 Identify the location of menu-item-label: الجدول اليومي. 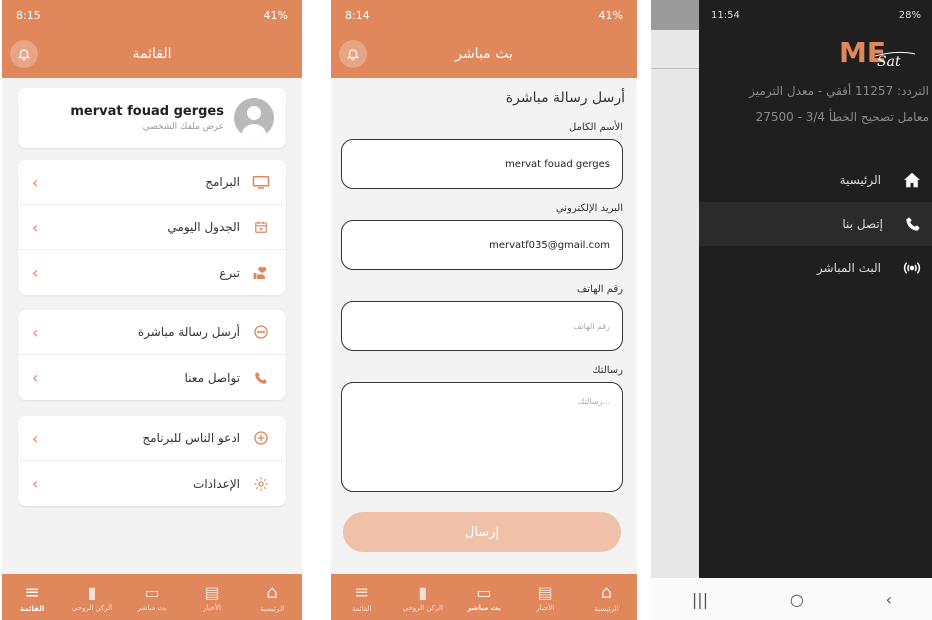
(203, 227).